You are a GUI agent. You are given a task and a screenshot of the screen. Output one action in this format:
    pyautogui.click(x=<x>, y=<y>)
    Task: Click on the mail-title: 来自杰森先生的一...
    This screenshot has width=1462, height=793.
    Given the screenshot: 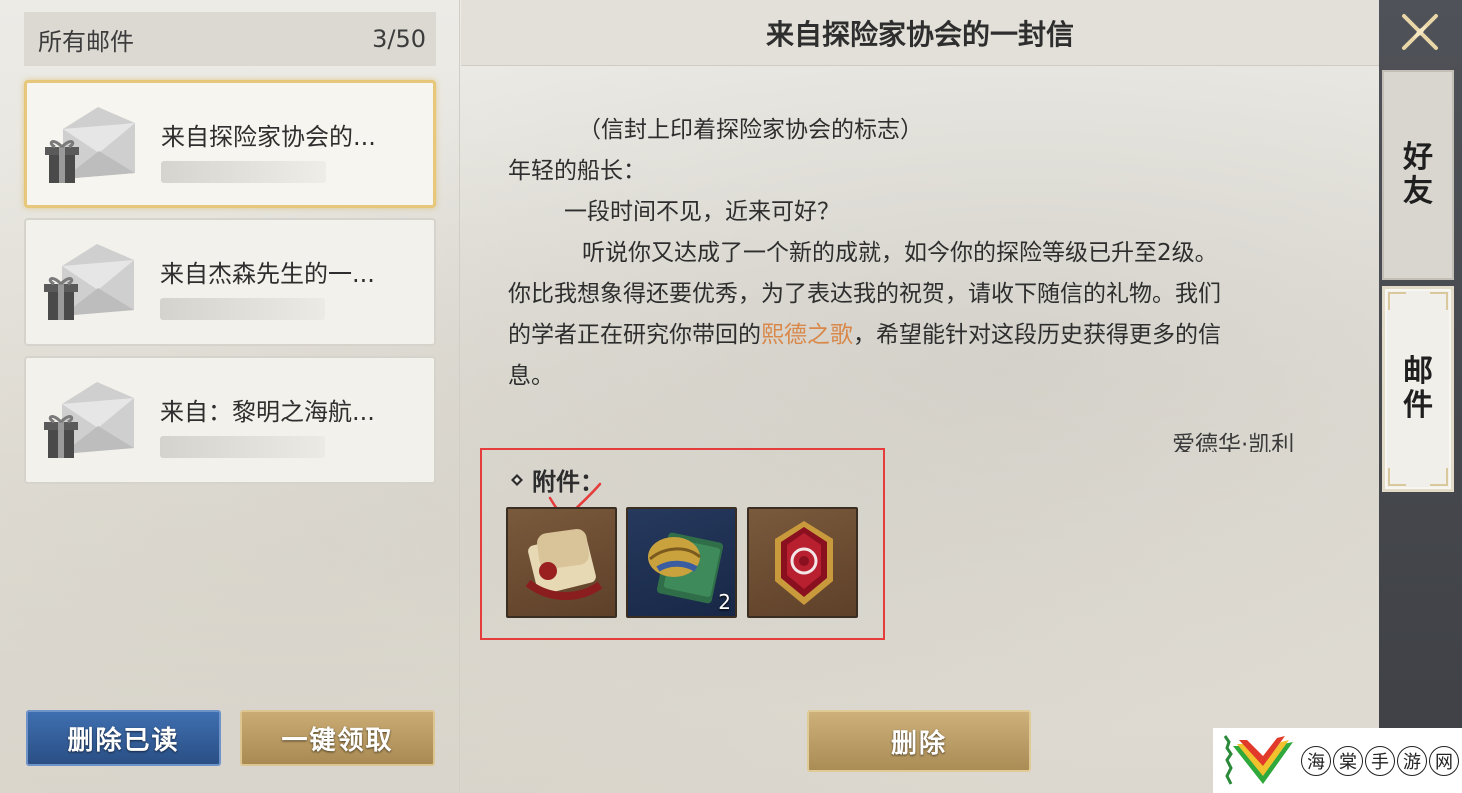 What is the action you would take?
    pyautogui.click(x=267, y=274)
    